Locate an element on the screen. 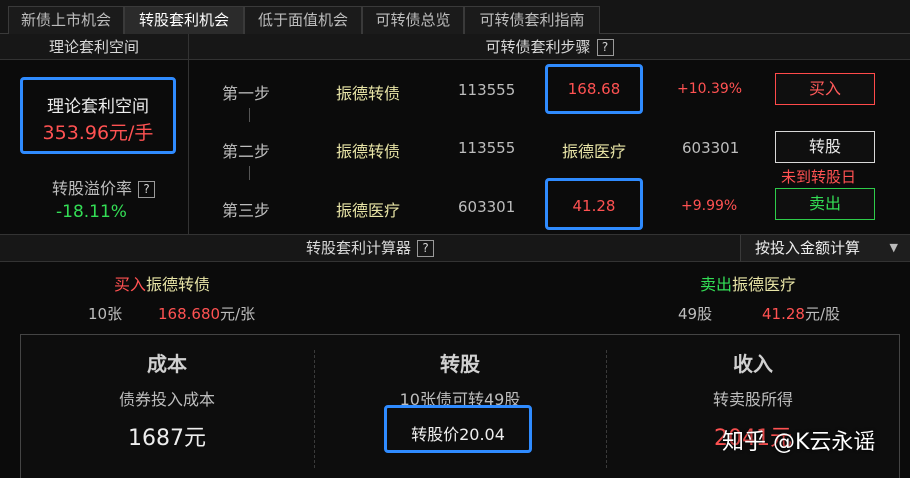  convert-title: 转股 is located at coordinates (460, 364).